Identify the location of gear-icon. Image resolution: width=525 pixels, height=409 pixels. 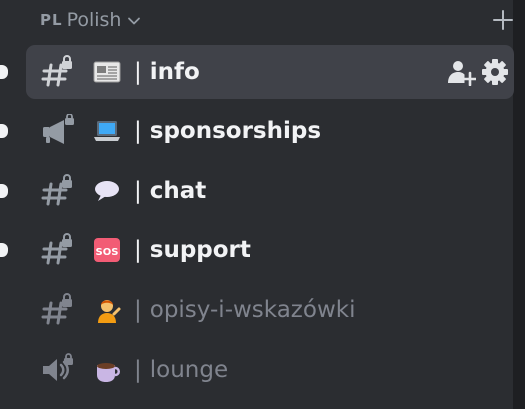
(495, 72).